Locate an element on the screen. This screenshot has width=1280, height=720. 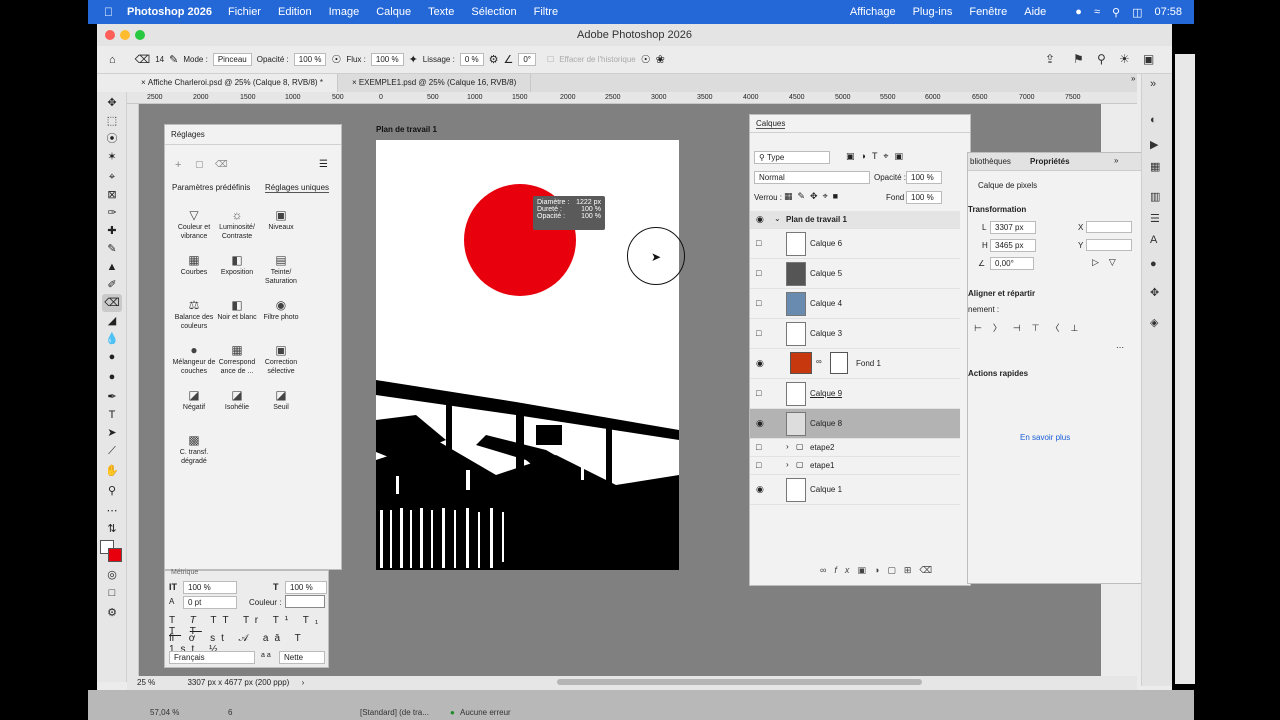
vertical-scale-input: 100 % is located at coordinates (210, 587).